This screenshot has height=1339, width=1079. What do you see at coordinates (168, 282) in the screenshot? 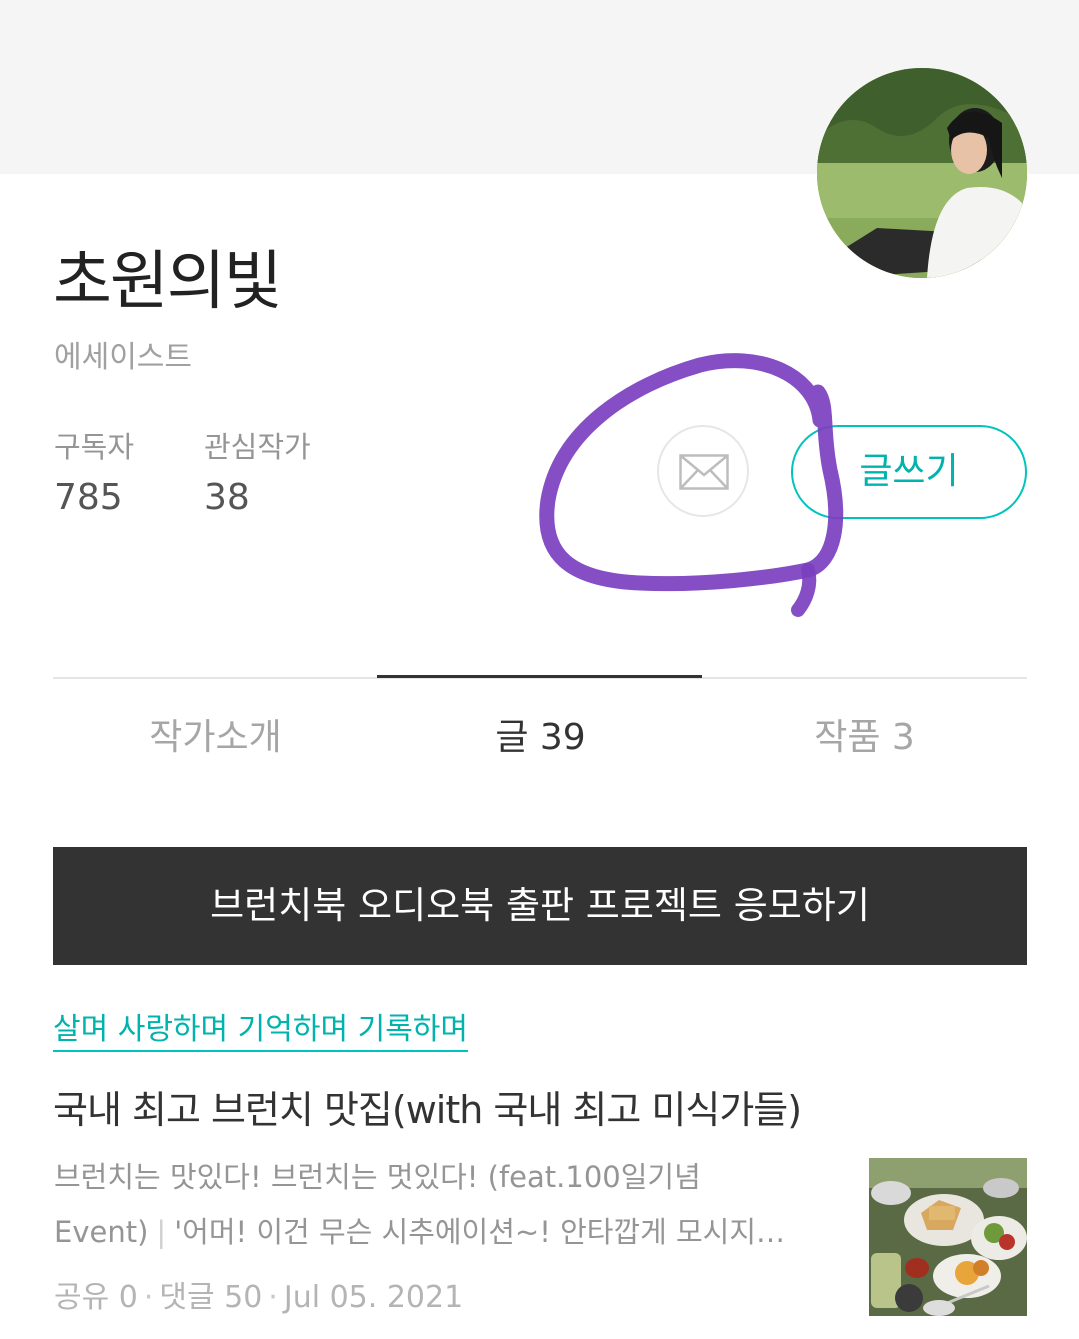
I see `author-name: 초원의빛` at bounding box center [168, 282].